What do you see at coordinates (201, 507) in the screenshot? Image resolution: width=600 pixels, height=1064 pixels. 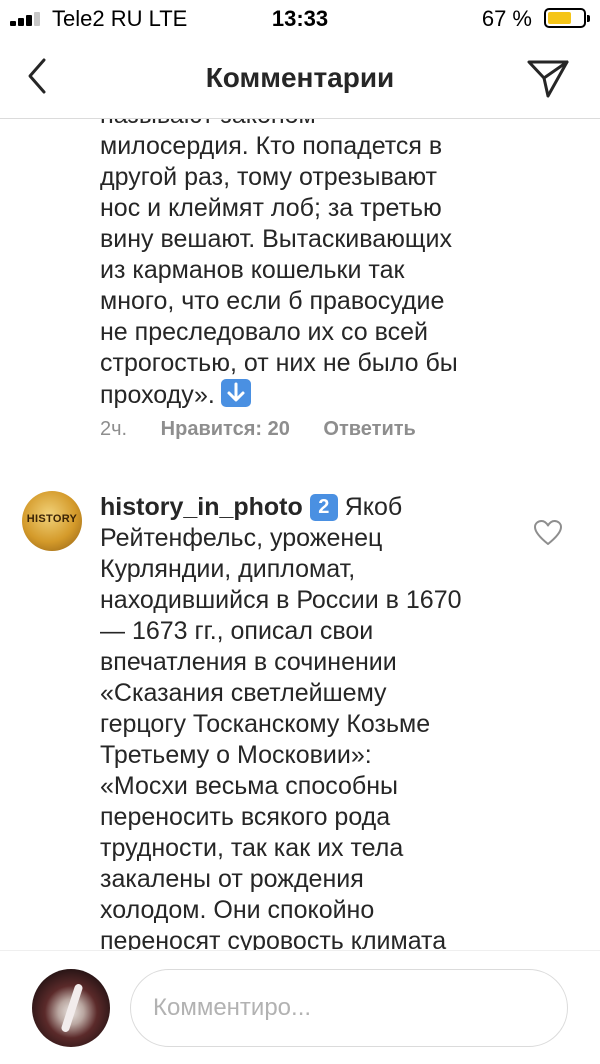 I see `comment-username: history_in_photo` at bounding box center [201, 507].